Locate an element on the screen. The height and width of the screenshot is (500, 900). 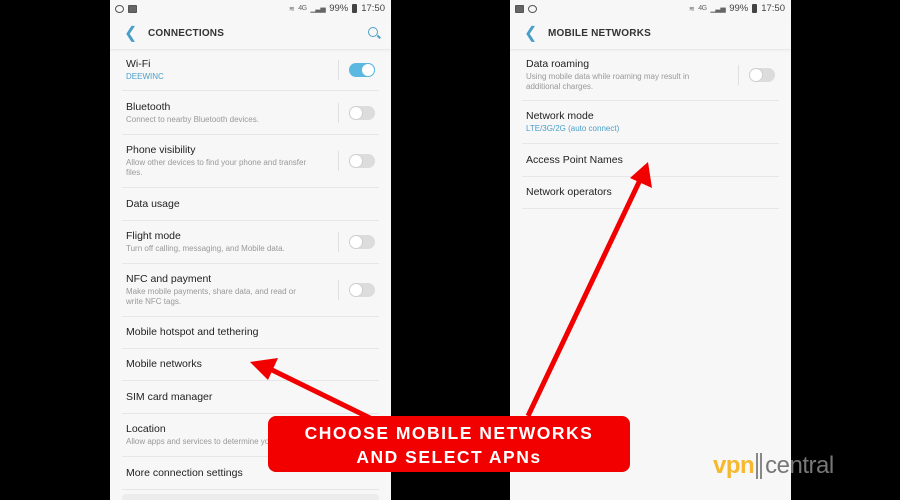
search-icon is located at coordinates (374, 33).